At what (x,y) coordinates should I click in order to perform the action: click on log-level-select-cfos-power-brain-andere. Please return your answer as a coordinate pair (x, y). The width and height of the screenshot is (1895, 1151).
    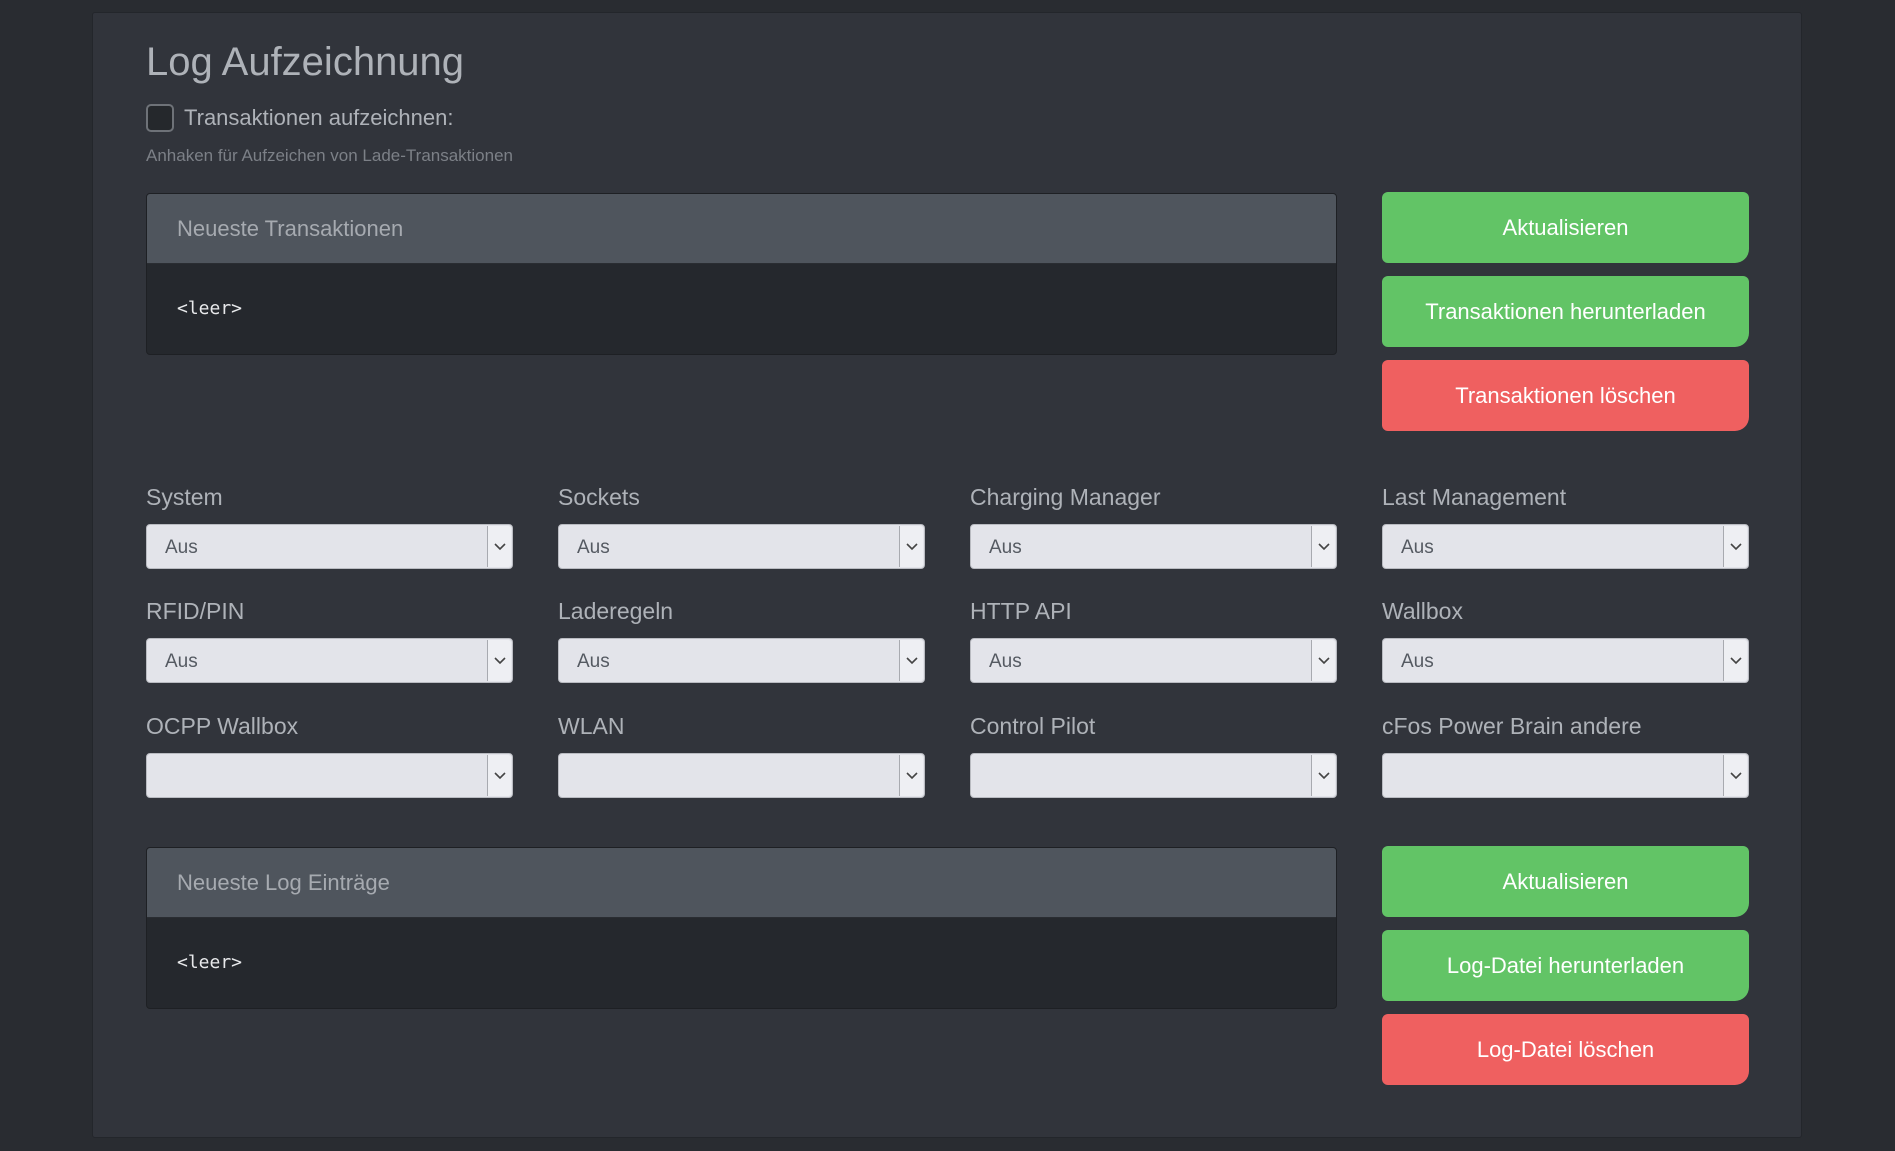
    Looking at the image, I should click on (1565, 775).